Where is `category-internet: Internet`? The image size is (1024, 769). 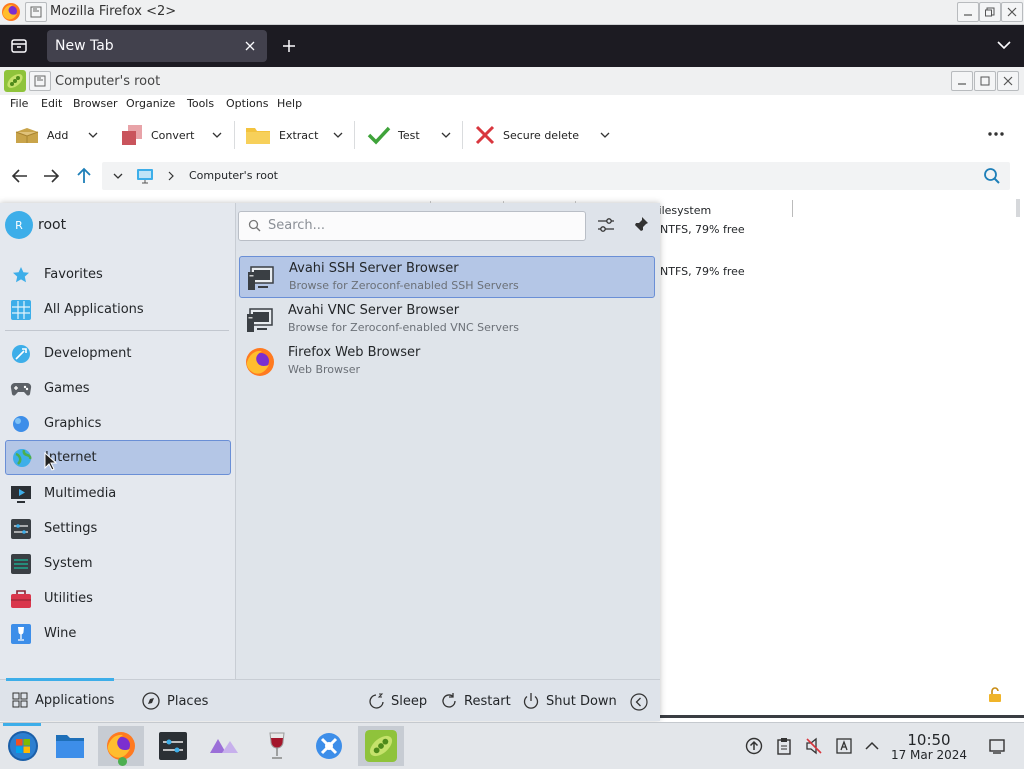 category-internet: Internet is located at coordinates (118, 457).